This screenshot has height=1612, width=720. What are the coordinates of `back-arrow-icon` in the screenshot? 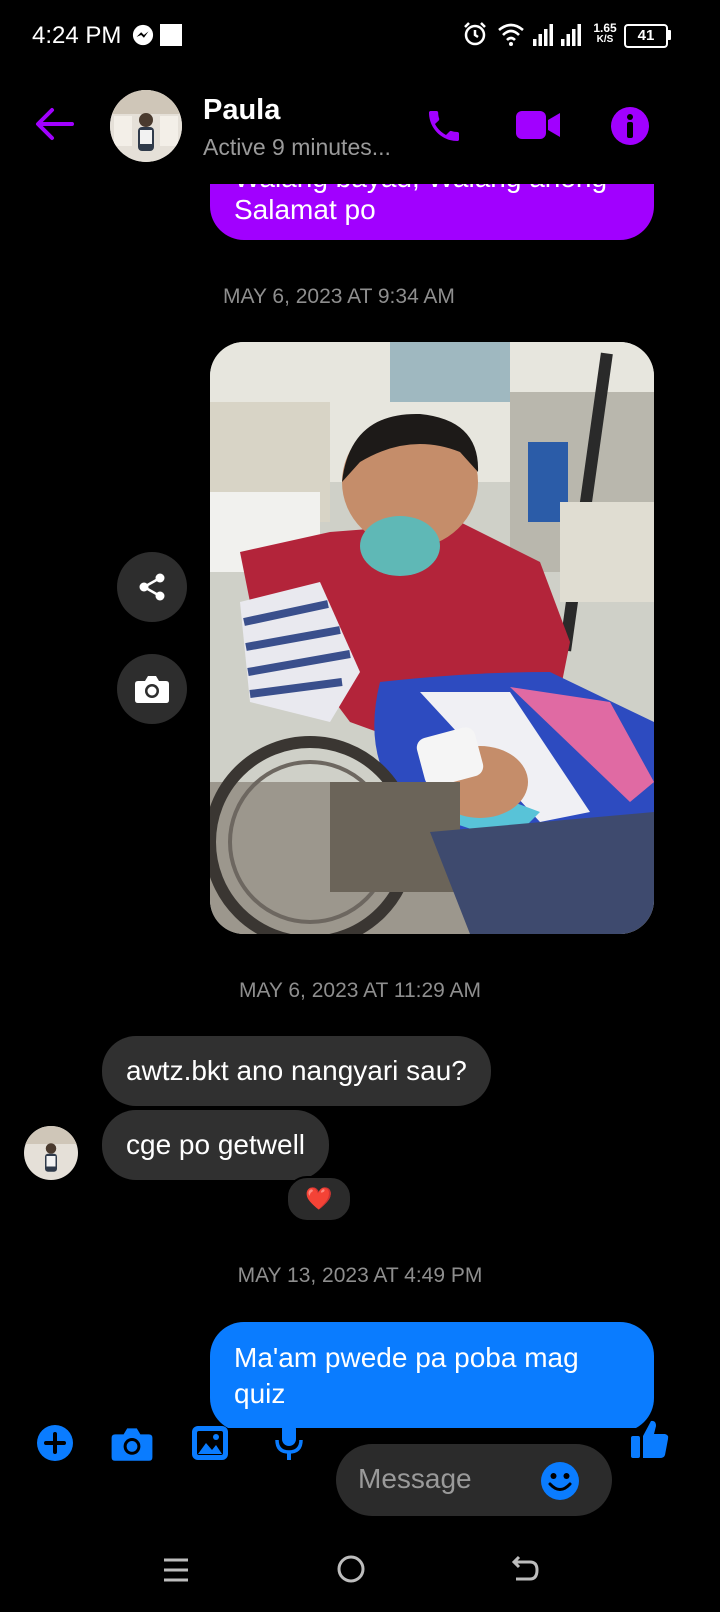 It's located at (54, 126).